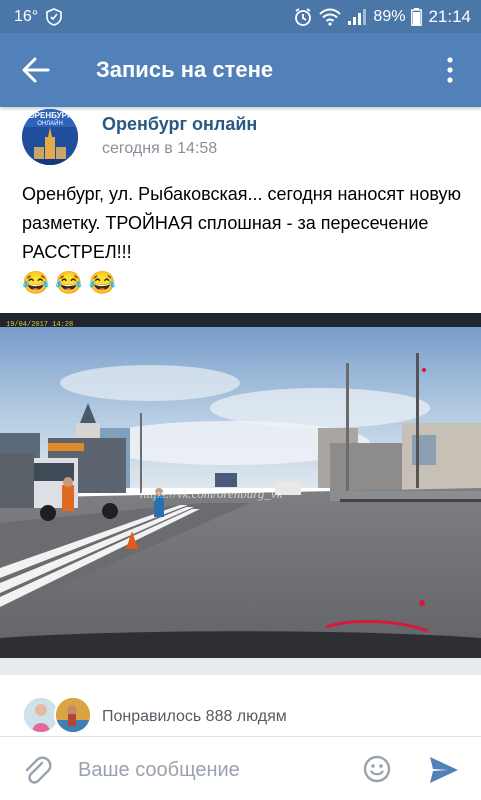 This screenshot has width=481, height=800. I want to click on shield-icon, so click(54, 17).